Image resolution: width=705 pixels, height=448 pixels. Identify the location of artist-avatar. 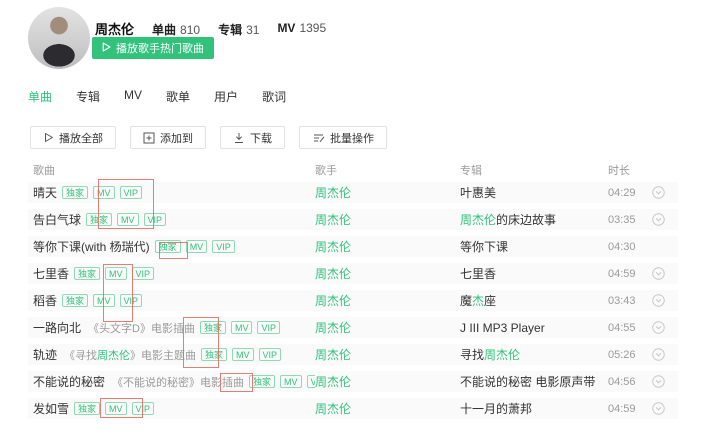
(59, 38).